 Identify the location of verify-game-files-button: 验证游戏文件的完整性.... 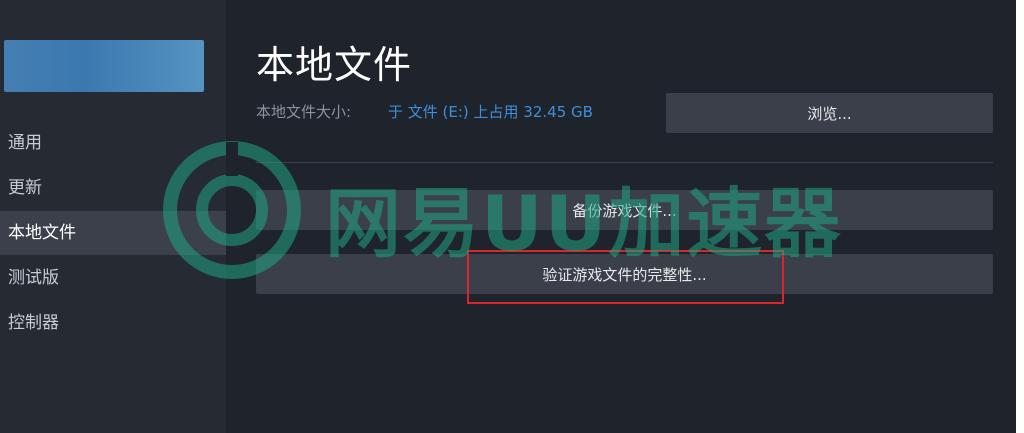
(624, 274).